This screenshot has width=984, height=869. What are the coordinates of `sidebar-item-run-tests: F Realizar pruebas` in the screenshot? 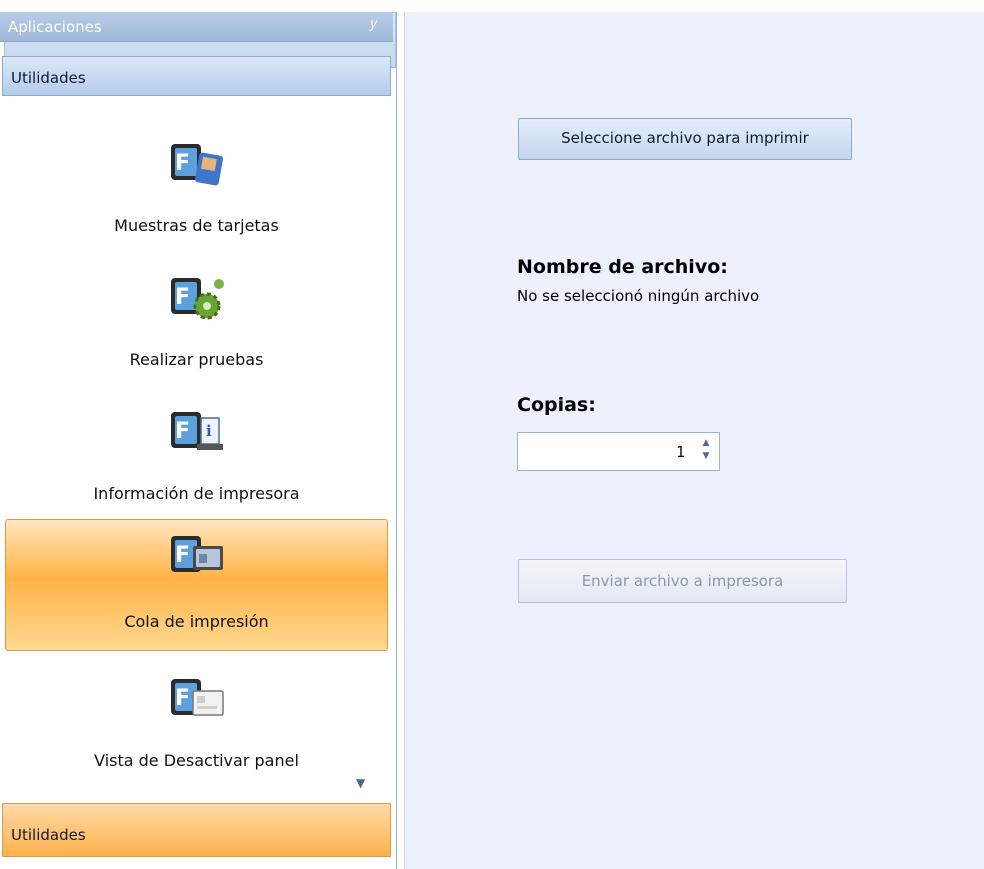 It's located at (196, 326).